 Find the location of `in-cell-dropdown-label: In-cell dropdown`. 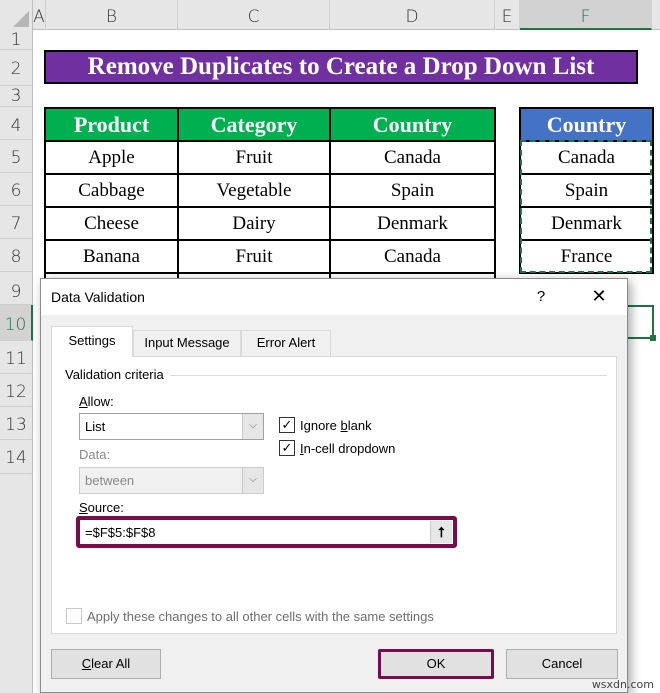

in-cell-dropdown-label: In-cell dropdown is located at coordinates (347, 448).